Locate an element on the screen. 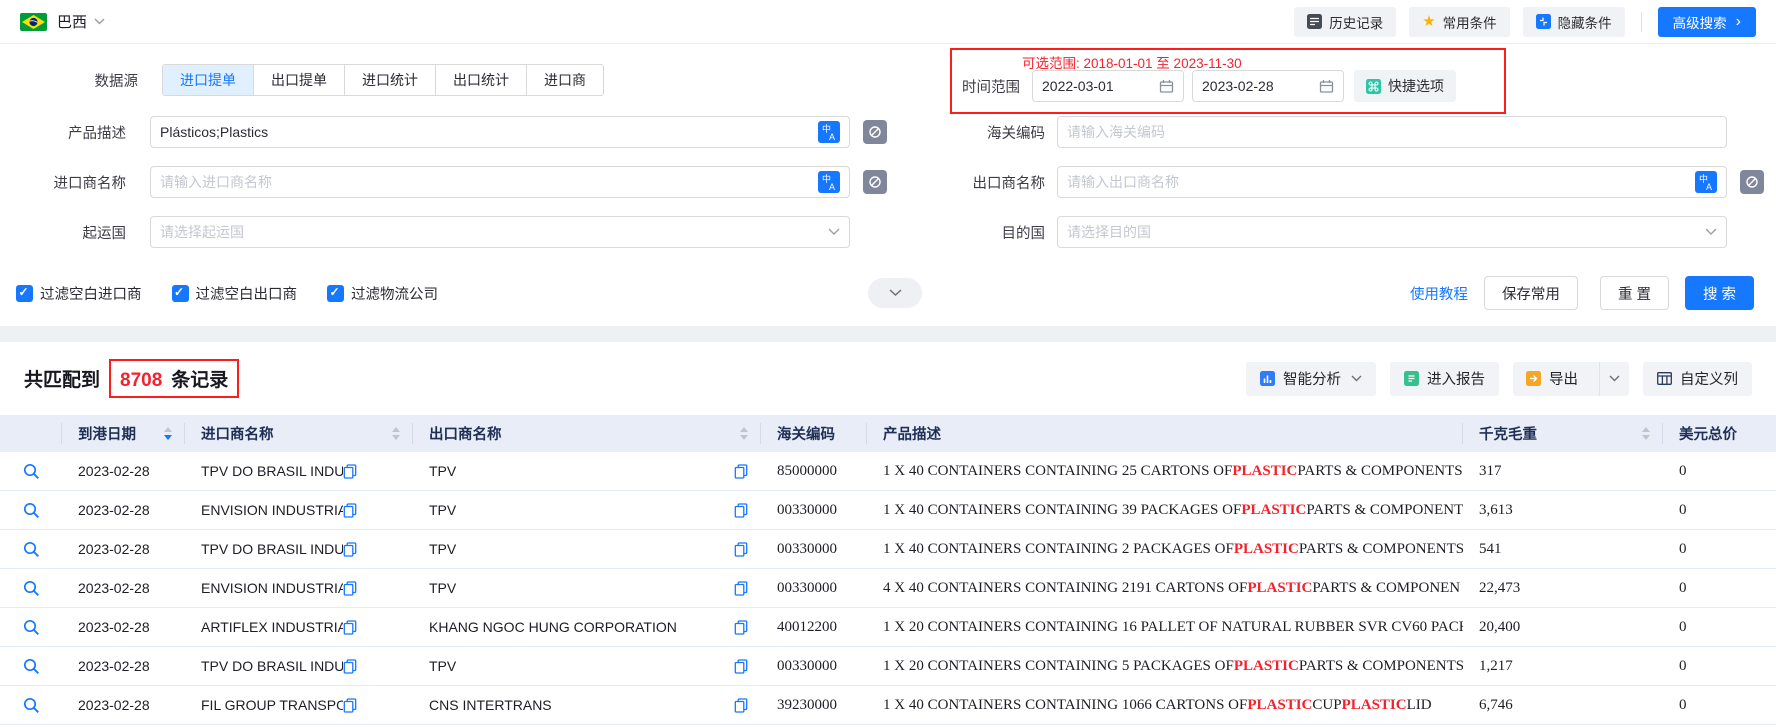 The width and height of the screenshot is (1776, 727). start-date-input: 2022-03-01 is located at coordinates (1108, 86).